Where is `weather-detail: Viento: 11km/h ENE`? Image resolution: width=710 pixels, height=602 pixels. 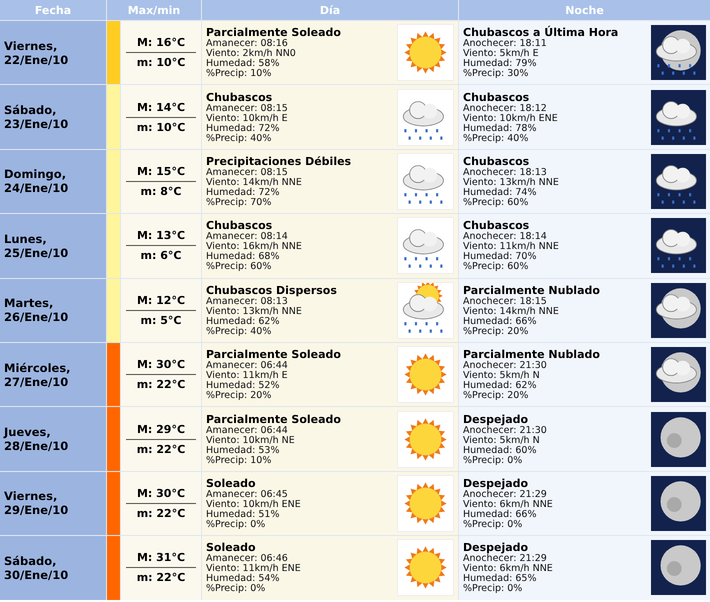 weather-detail: Viento: 11km/h ENE is located at coordinates (253, 569).